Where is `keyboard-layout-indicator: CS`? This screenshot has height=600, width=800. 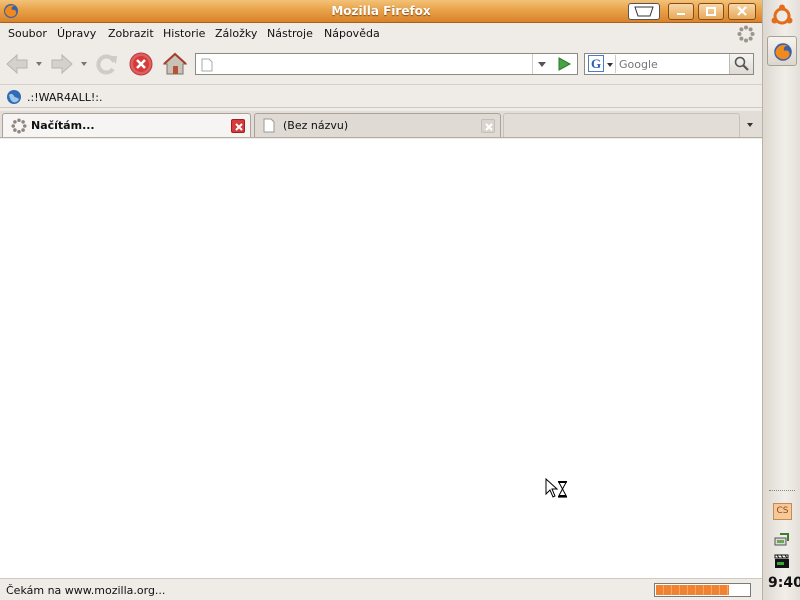 keyboard-layout-indicator: CS is located at coordinates (782, 511).